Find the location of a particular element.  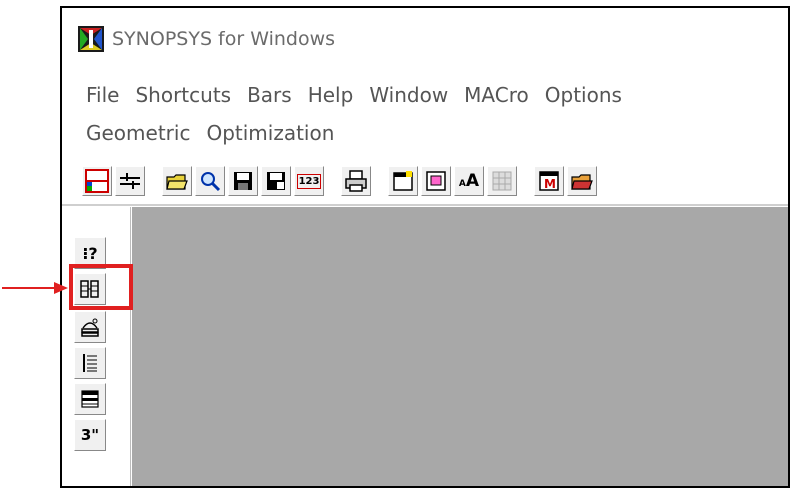

pointer-arrow-icon is located at coordinates (35, 288).